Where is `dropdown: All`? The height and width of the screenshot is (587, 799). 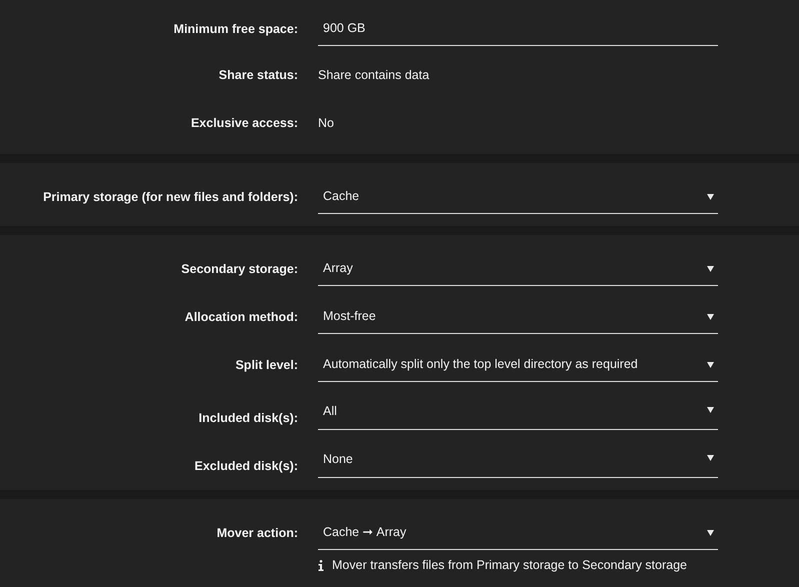
dropdown: All is located at coordinates (518, 413).